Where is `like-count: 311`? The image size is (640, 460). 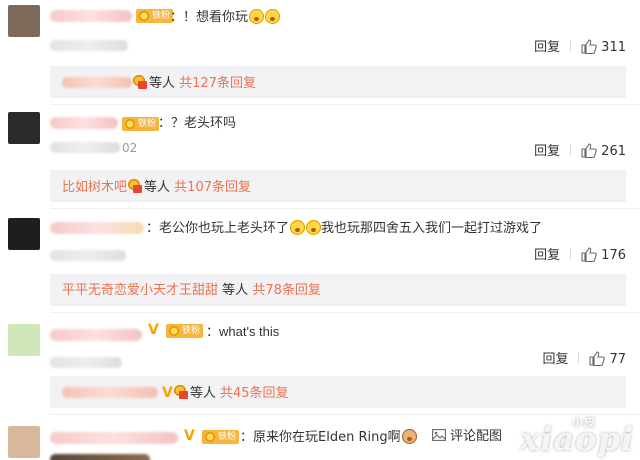 like-count: 311 is located at coordinates (613, 47).